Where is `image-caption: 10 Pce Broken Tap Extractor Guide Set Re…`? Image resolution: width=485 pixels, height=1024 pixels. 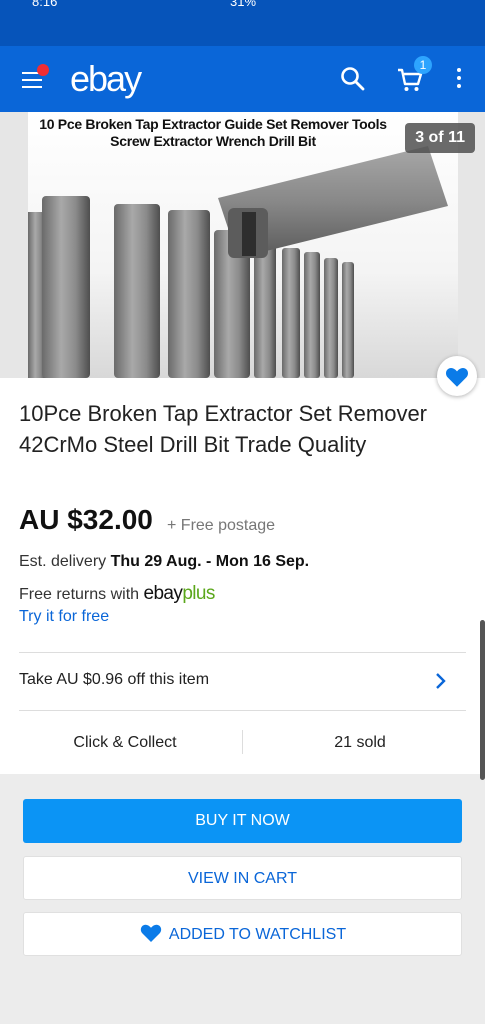
image-caption: 10 Pce Broken Tap Extractor Guide Set Re… is located at coordinates (213, 133).